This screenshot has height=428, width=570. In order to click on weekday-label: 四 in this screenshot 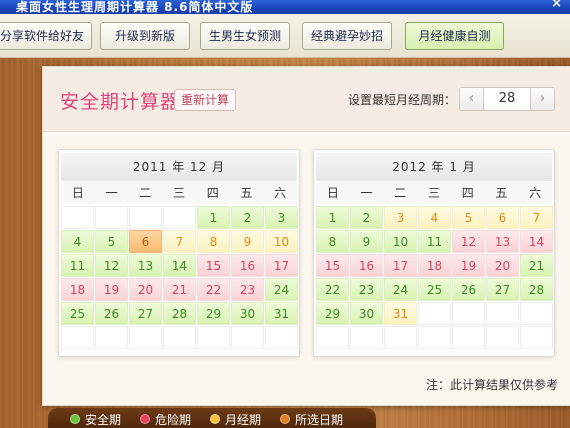, I will do `click(467, 193)`.